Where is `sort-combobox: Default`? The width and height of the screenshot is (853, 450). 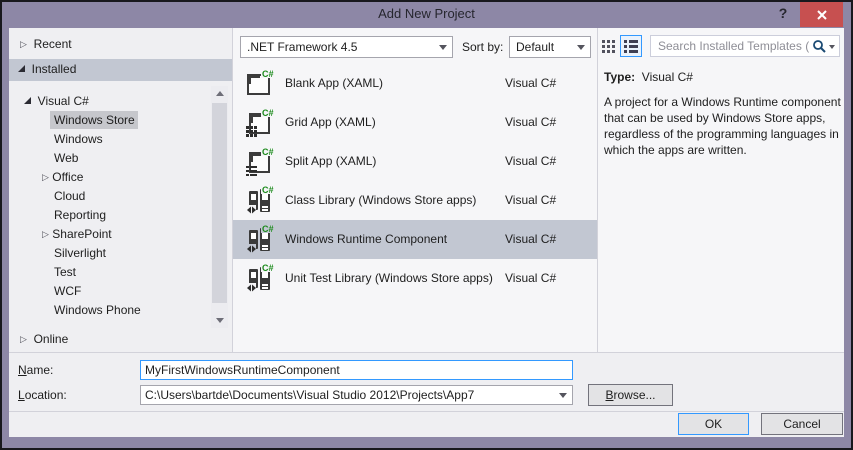 sort-combobox: Default is located at coordinates (550, 47).